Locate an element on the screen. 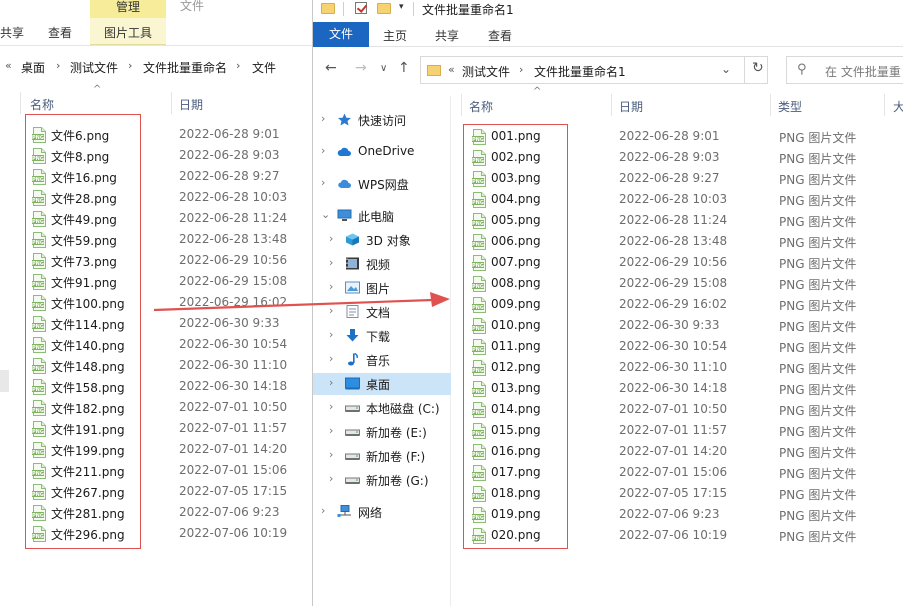 The width and height of the screenshot is (903, 606). search-input: ⚲ 在 文件批量重 is located at coordinates (844, 70).